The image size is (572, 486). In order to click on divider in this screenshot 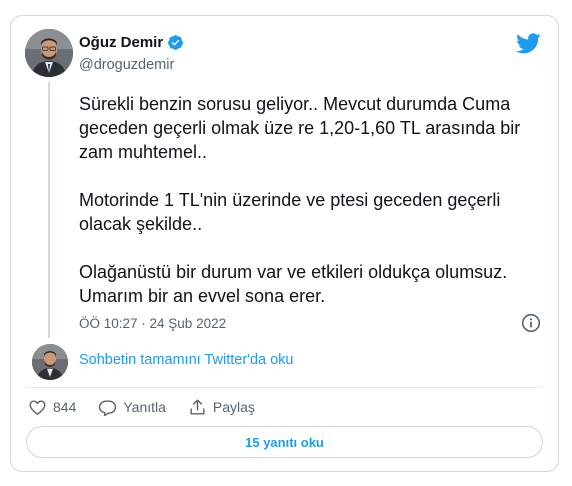, I will do `click(284, 387)`.